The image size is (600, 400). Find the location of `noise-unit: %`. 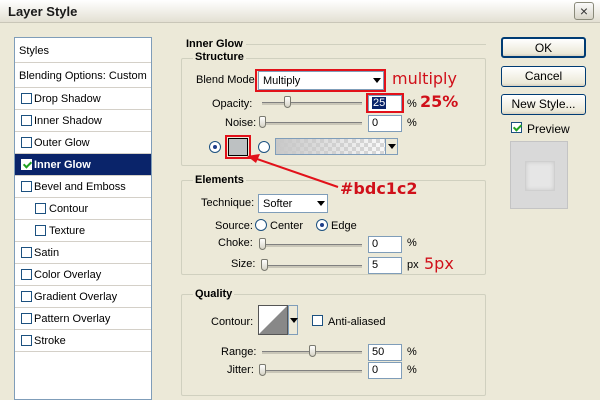

noise-unit: % is located at coordinates (412, 123).